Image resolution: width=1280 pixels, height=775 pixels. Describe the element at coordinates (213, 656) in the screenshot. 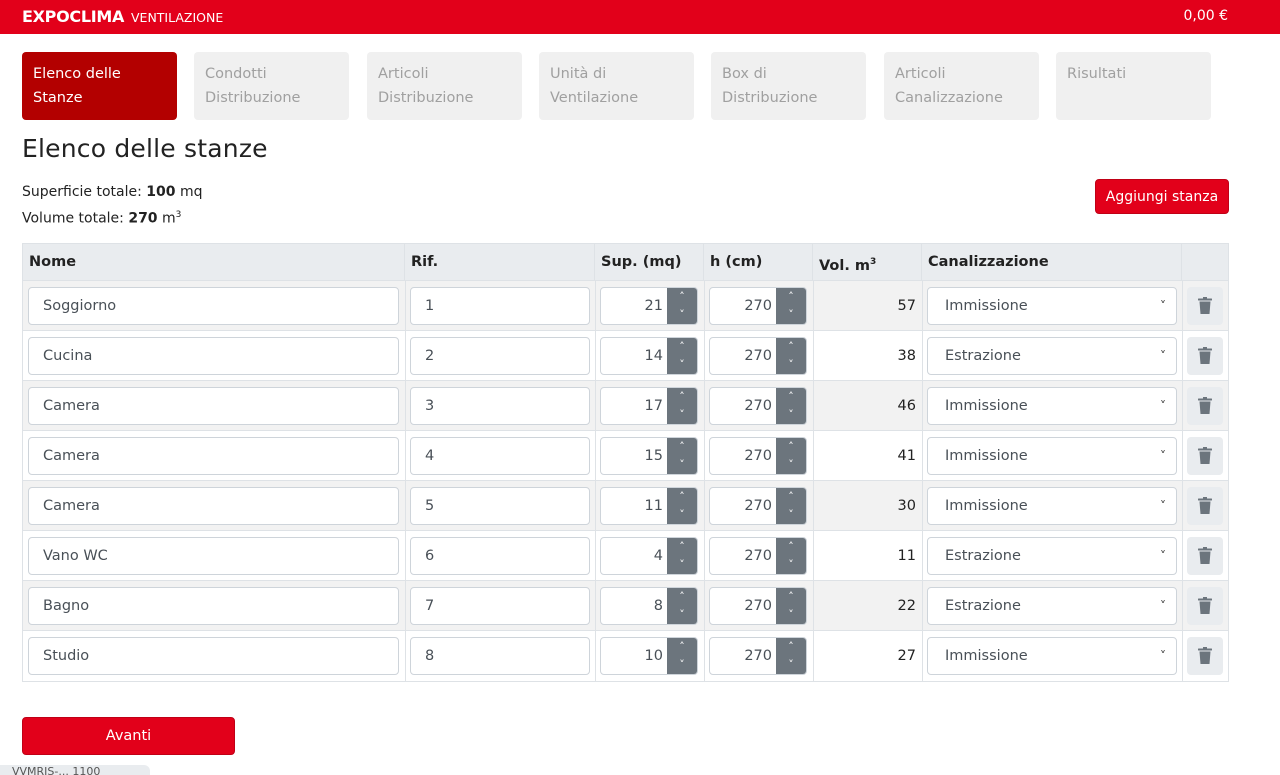

I see `room-name-input: Studio` at that location.